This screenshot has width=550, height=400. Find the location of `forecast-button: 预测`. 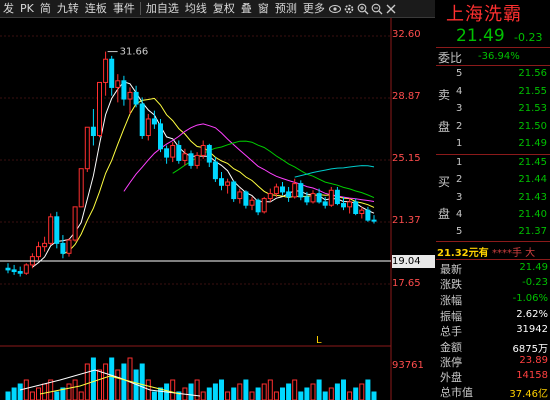

forecast-button: 预测 is located at coordinates (286, 8).